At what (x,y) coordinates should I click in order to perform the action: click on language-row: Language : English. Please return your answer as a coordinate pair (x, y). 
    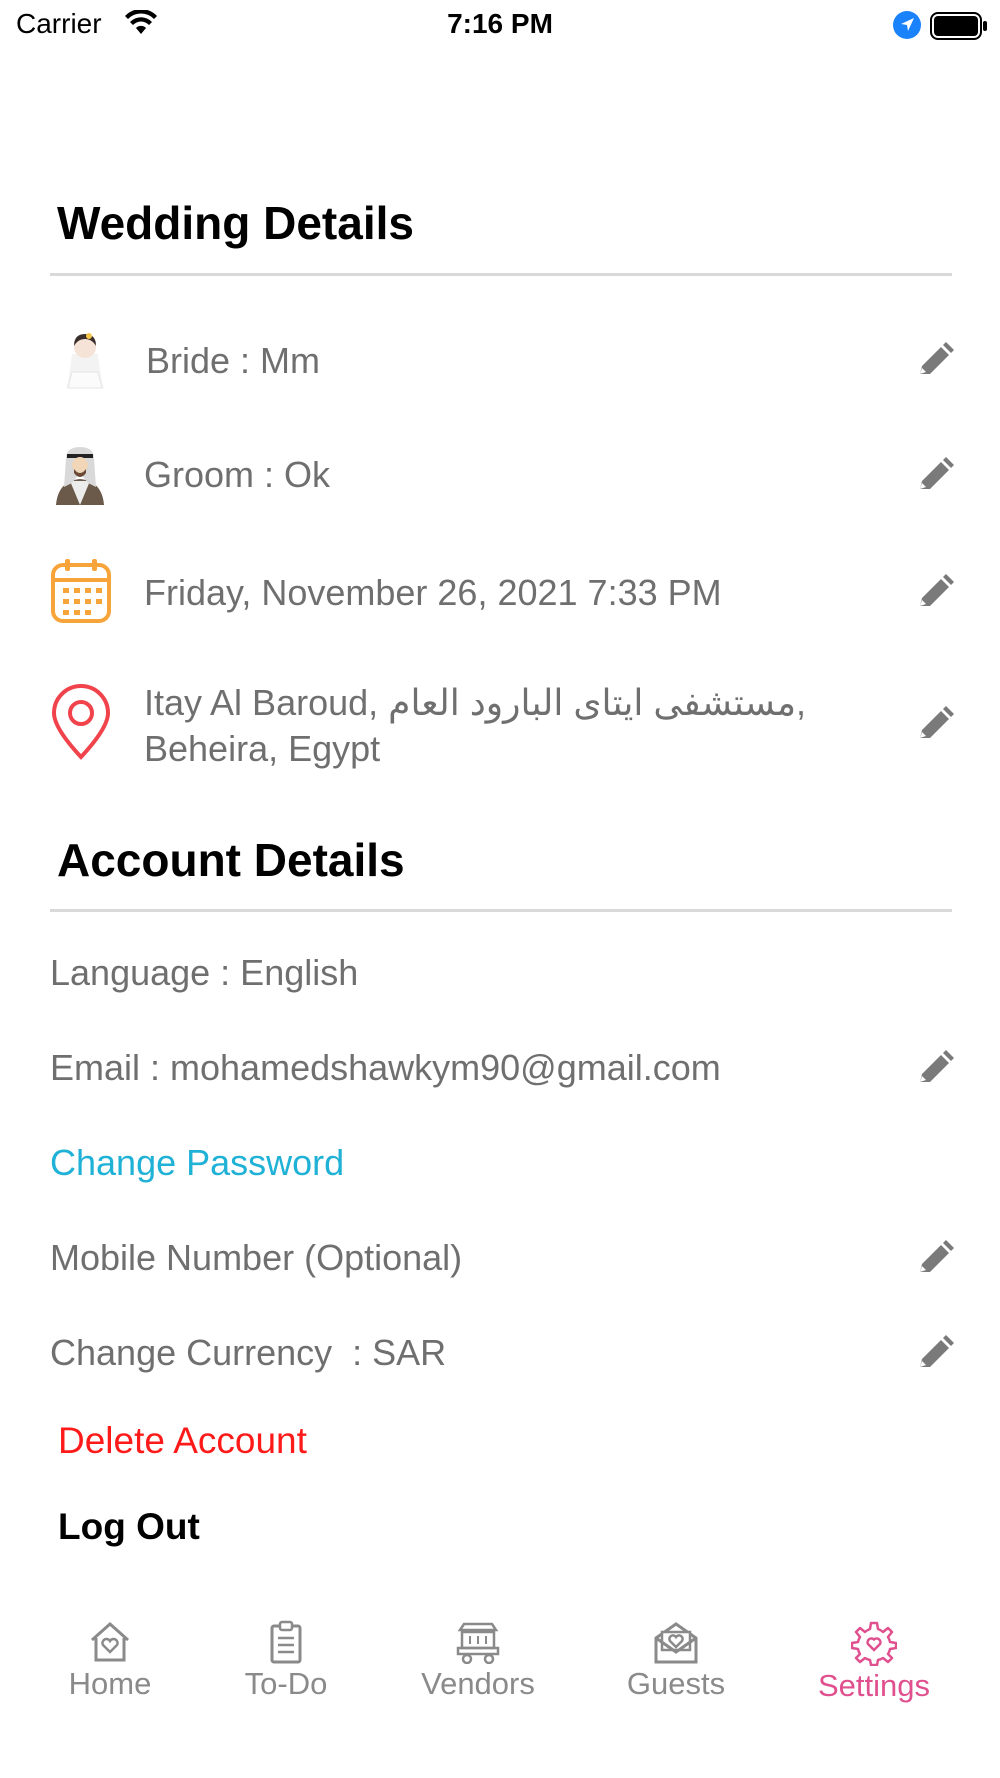
    Looking at the image, I should click on (501, 975).